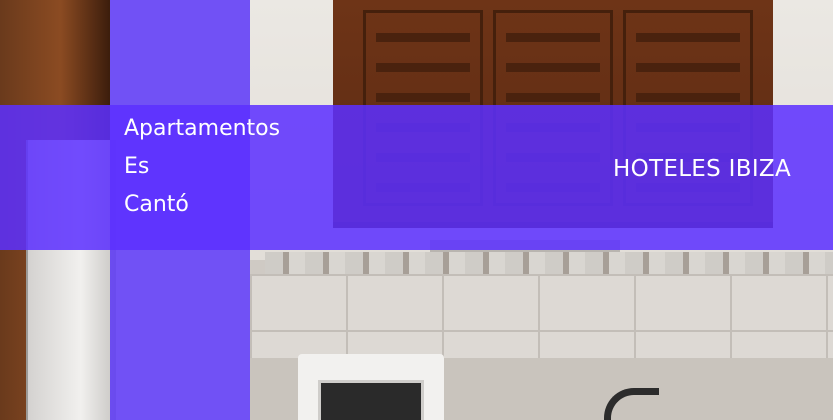  What do you see at coordinates (549, 263) in the screenshot?
I see `decorative-tile-border` at bounding box center [549, 263].